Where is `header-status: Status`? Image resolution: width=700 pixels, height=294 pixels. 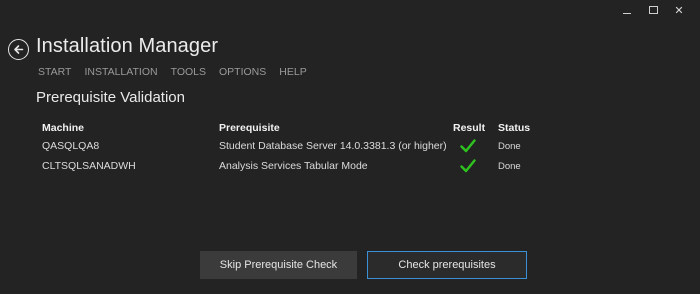
header-status: Status is located at coordinates (514, 128).